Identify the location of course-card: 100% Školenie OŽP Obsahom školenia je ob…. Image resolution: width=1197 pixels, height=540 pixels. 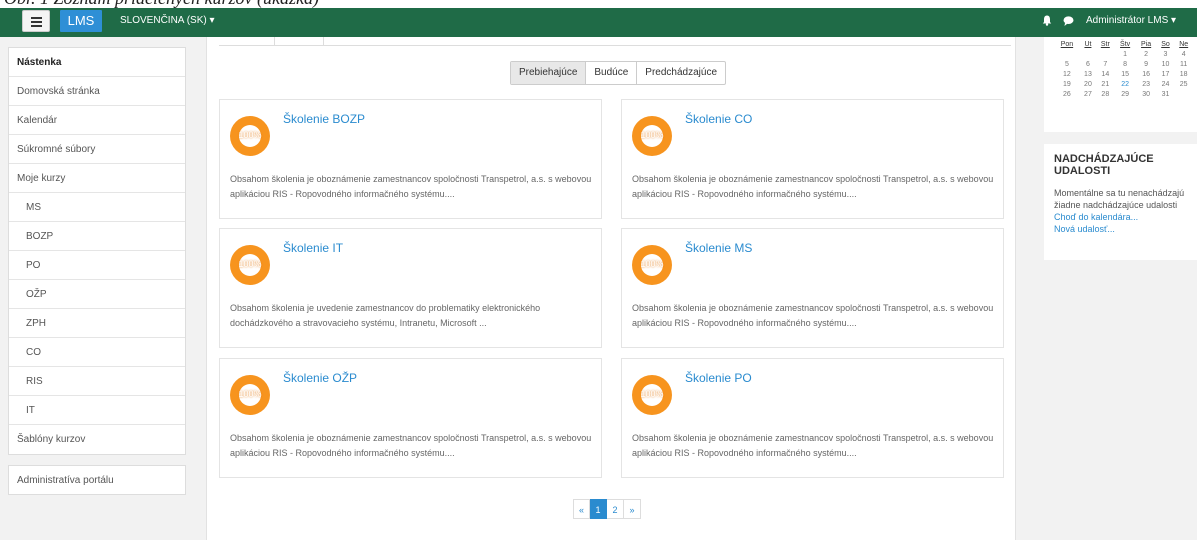
(410, 418).